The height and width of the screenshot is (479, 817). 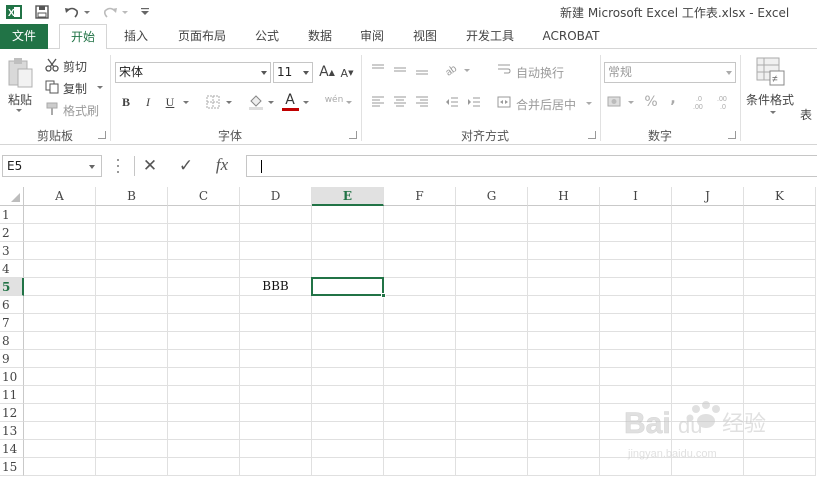 What do you see at coordinates (276, 413) in the screenshot?
I see `cell-d12` at bounding box center [276, 413].